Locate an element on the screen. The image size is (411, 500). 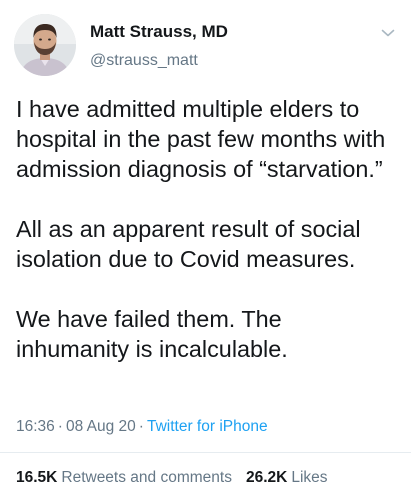
author-handle: @strauss_matt is located at coordinates (144, 61).